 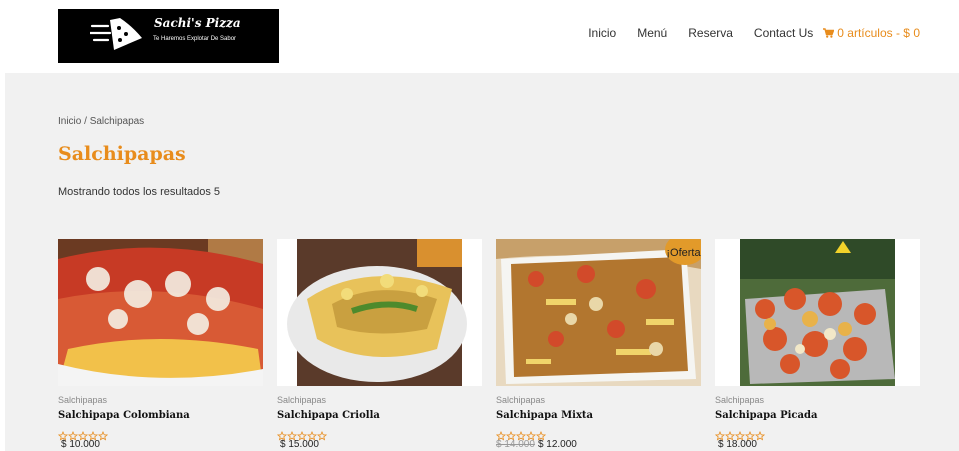 I want to click on breadcrumb-current: Salchipapas, so click(x=117, y=121).